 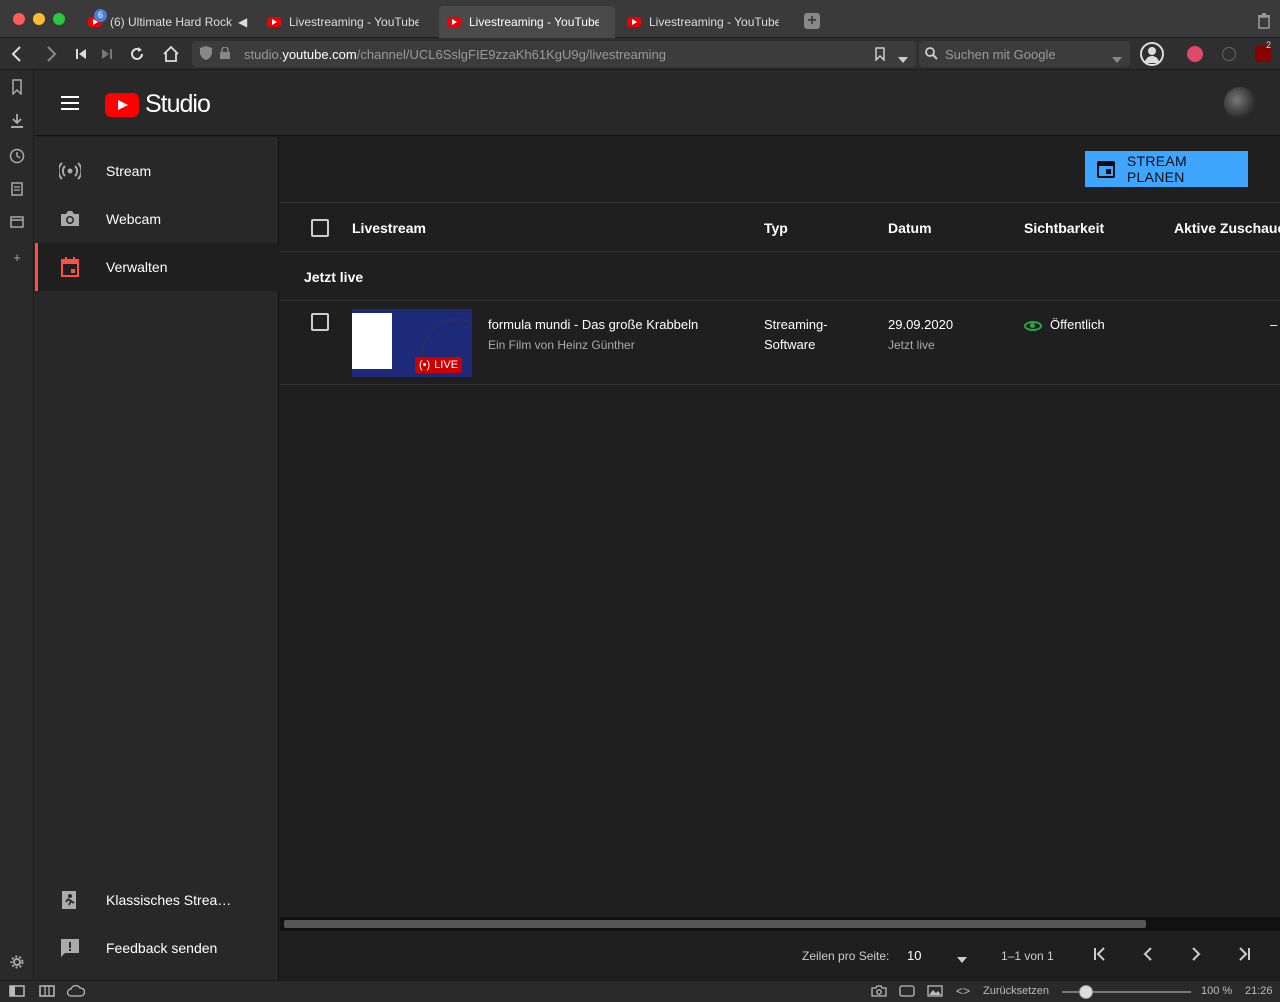 What do you see at coordinates (1024, 54) in the screenshot?
I see `search-field: Suchen mit Google` at bounding box center [1024, 54].